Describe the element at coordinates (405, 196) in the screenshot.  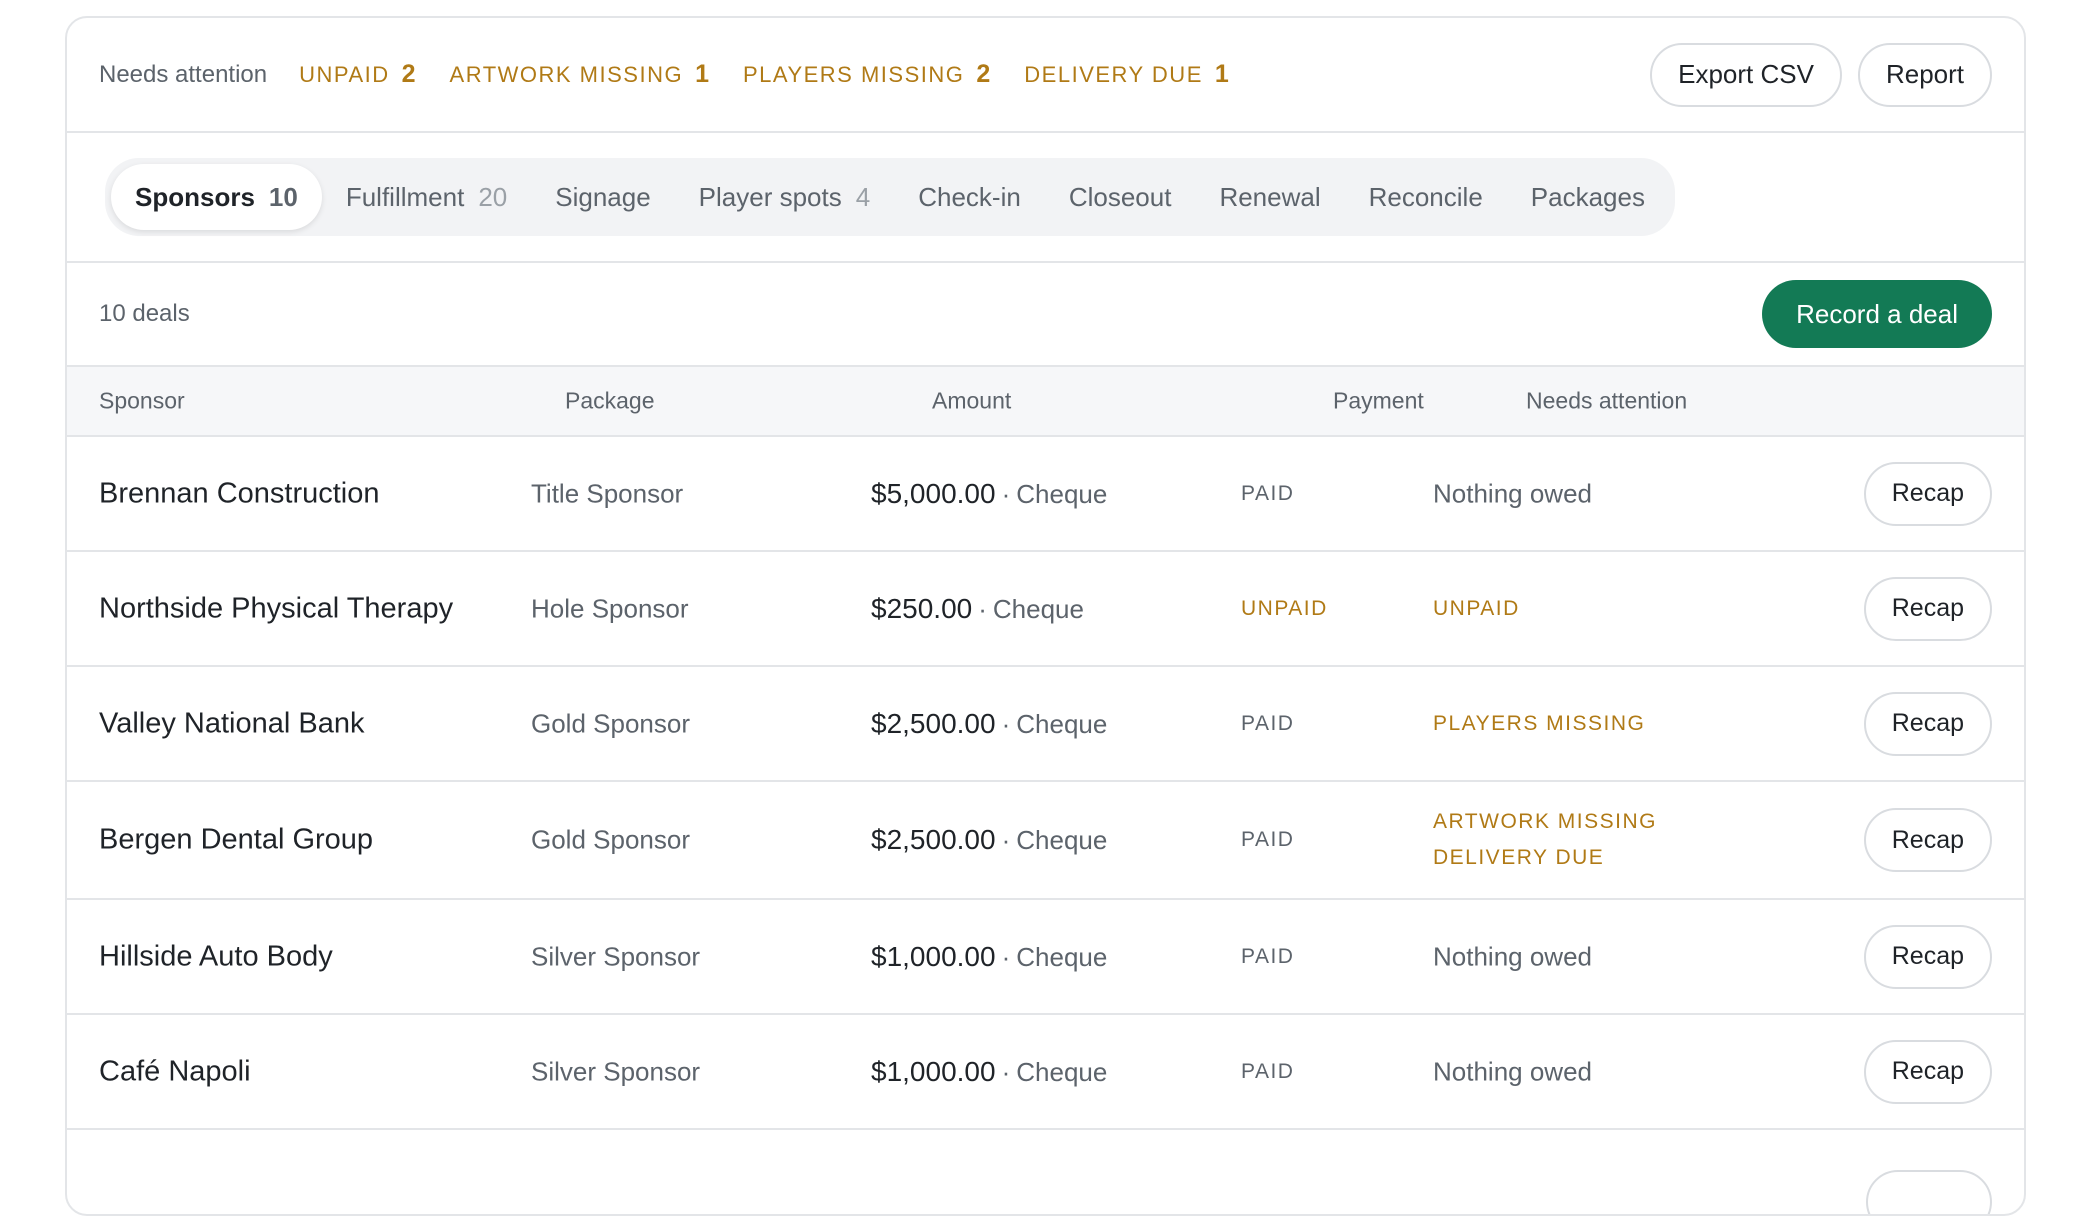
I see `tab-label: Fulfillment` at that location.